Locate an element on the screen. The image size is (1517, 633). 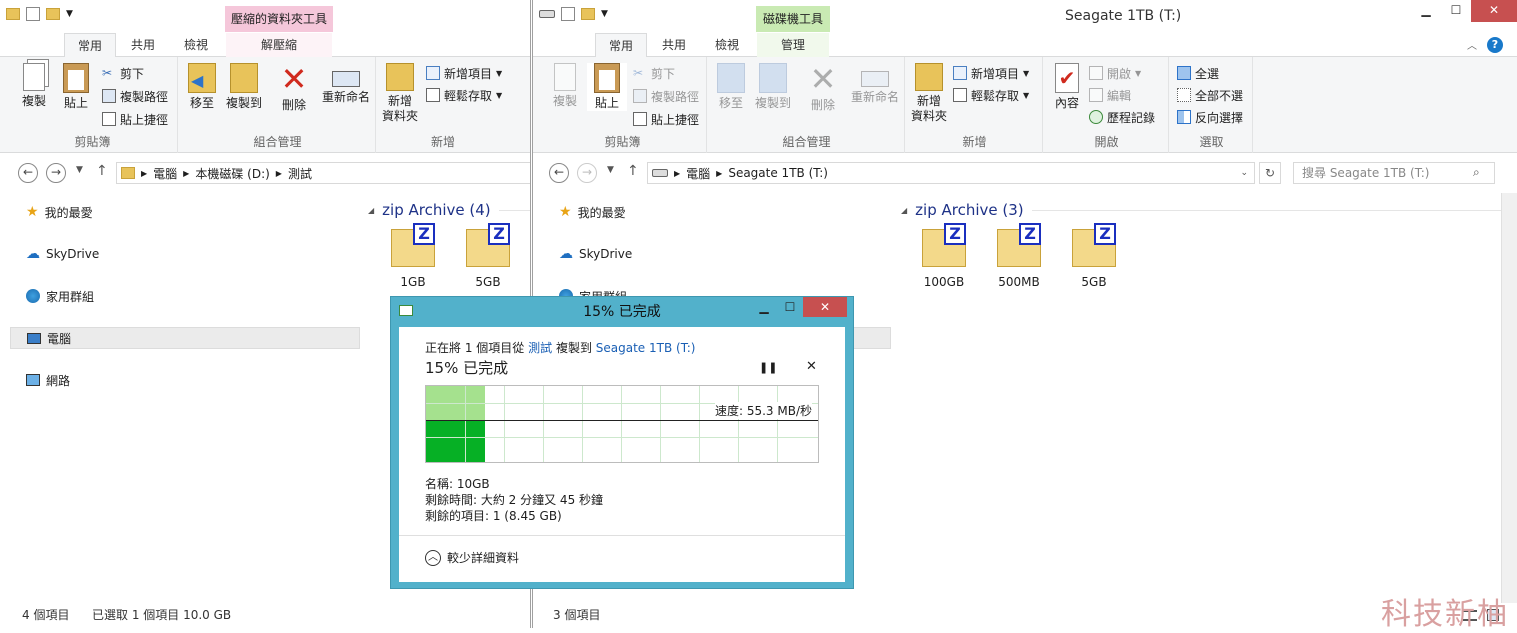
destination-link: Seagate 1TB (T:) is located at coordinates (646, 348).